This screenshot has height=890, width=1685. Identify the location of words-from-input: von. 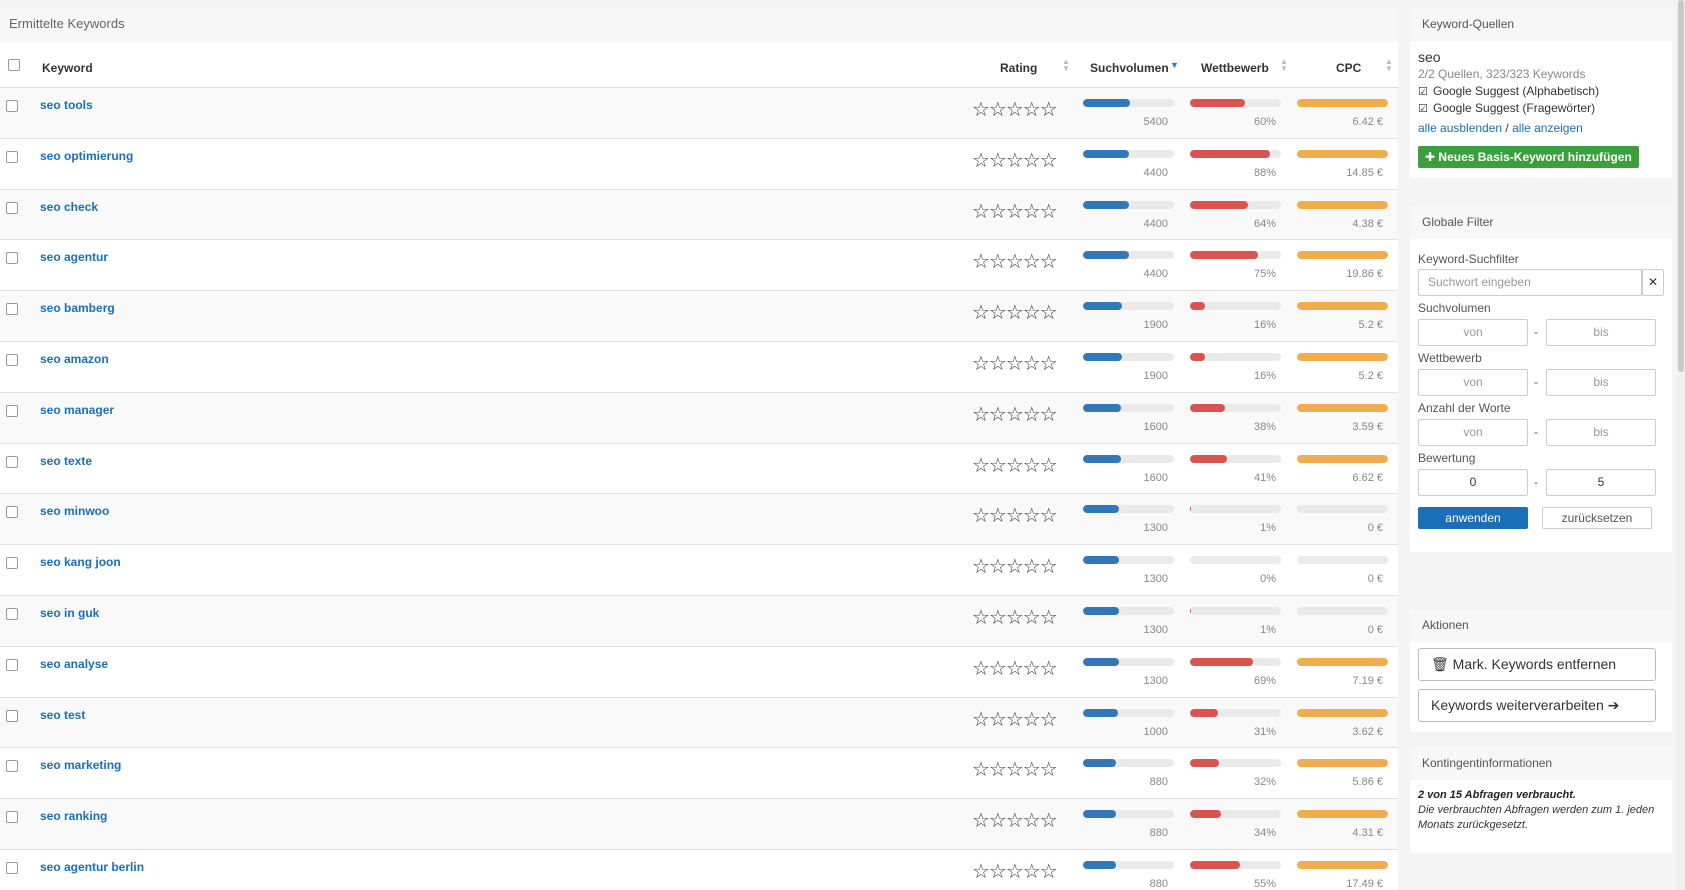
(1473, 432).